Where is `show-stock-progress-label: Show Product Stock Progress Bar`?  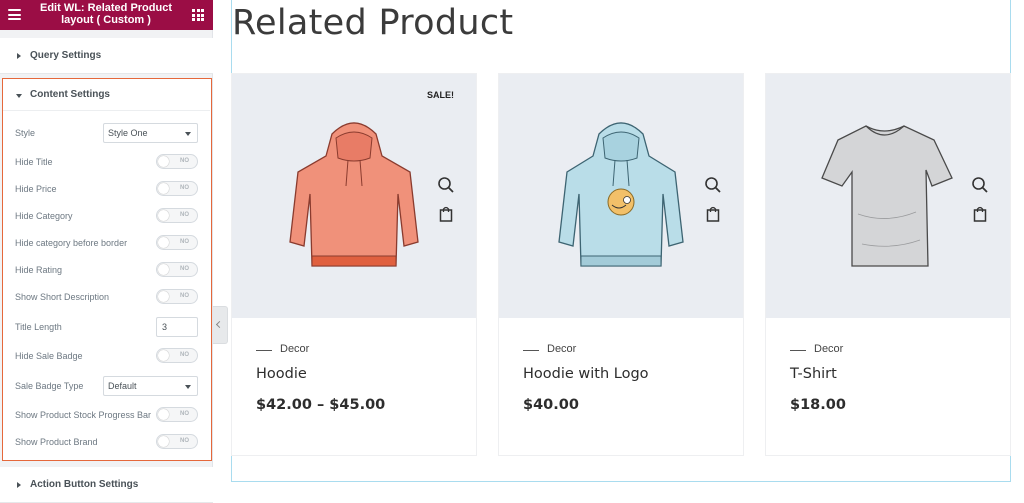
show-stock-progress-label: Show Product Stock Progress Bar is located at coordinates (83, 415).